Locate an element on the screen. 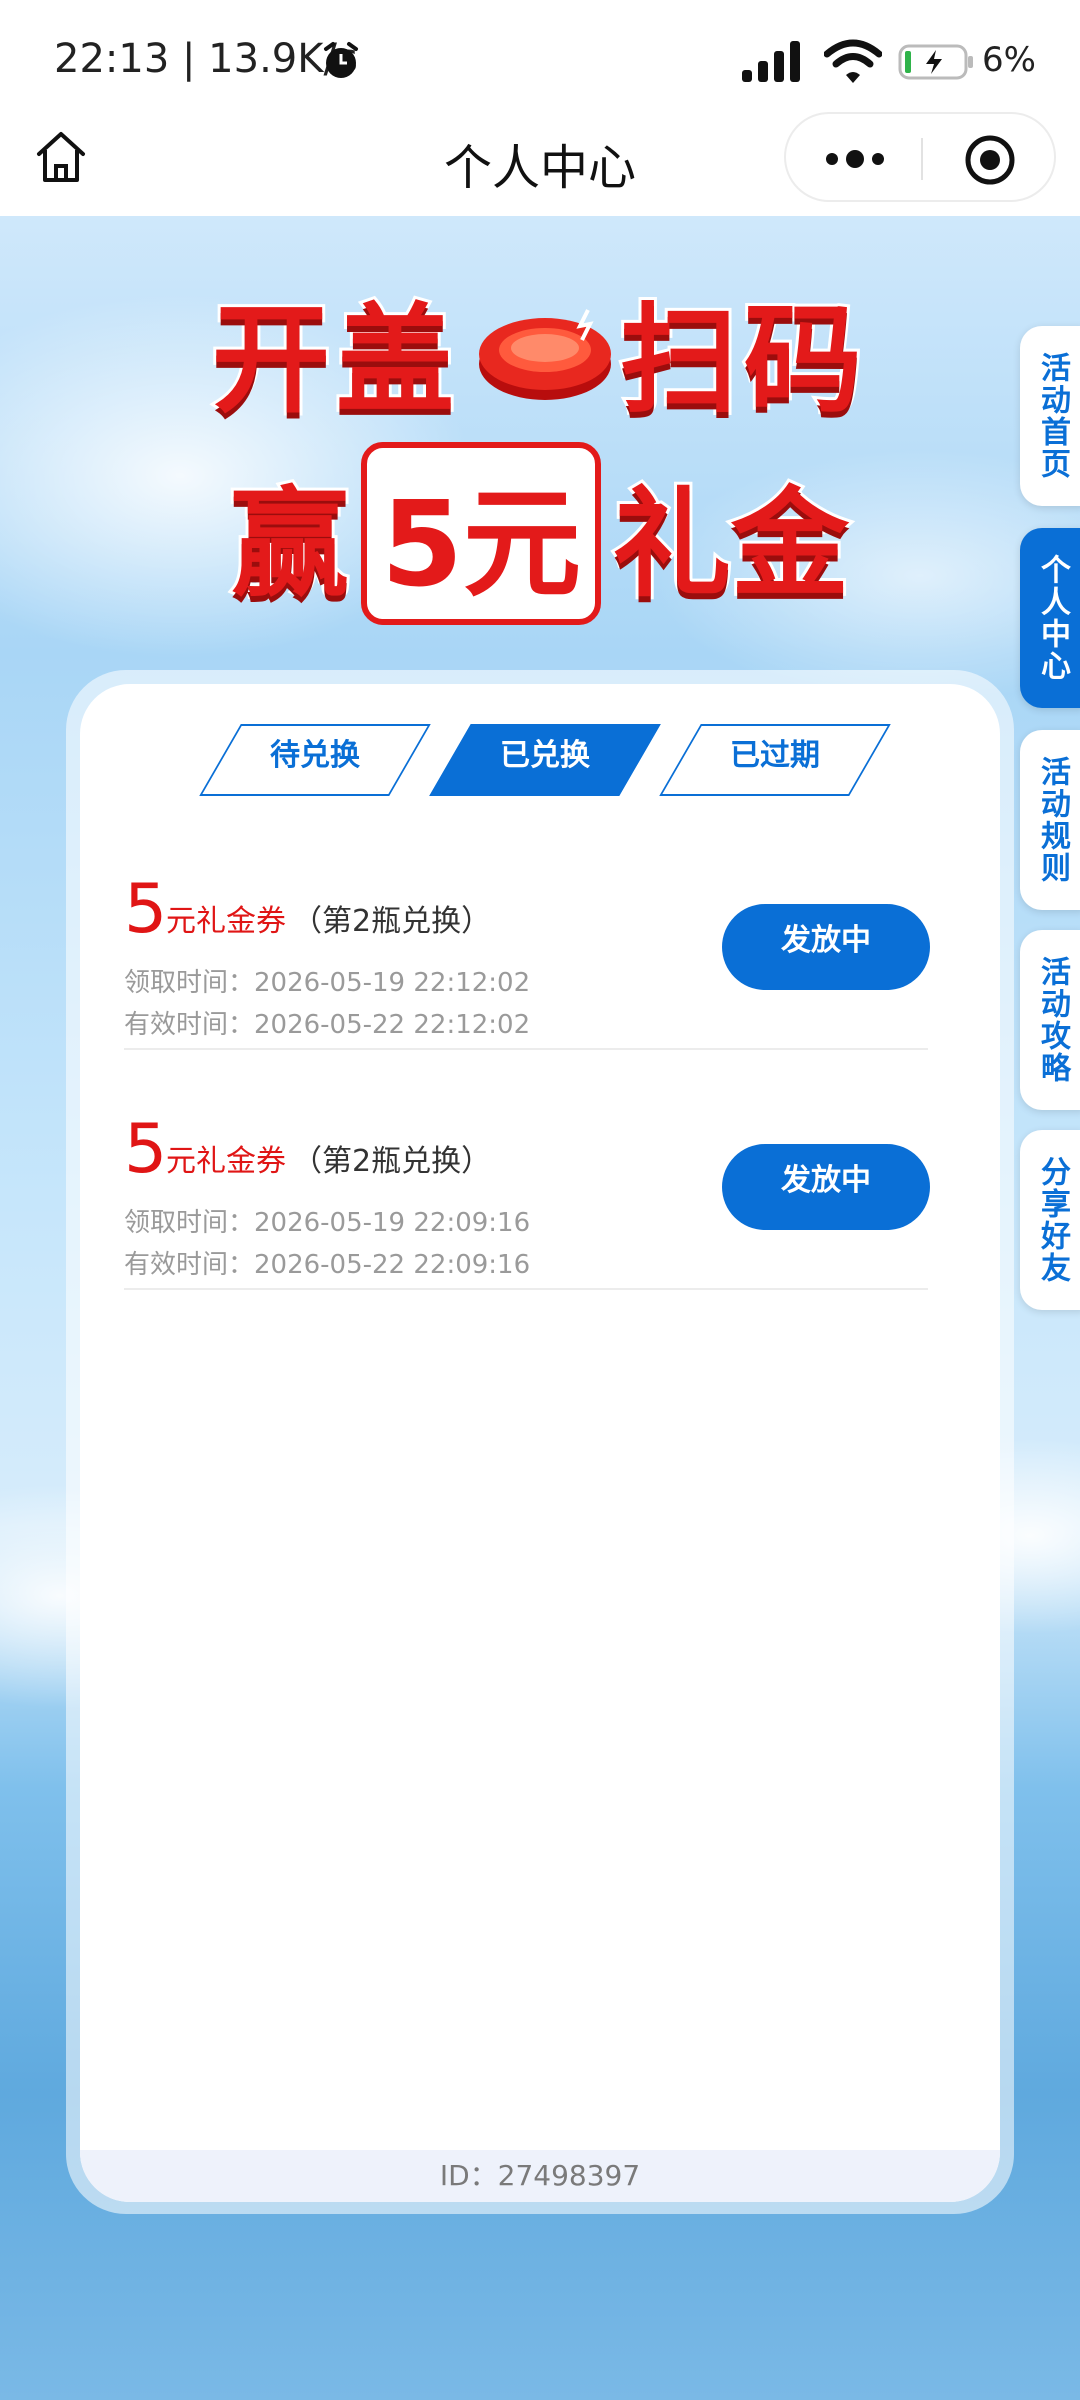  title-bar: 个人中心 is located at coordinates (540, 163).